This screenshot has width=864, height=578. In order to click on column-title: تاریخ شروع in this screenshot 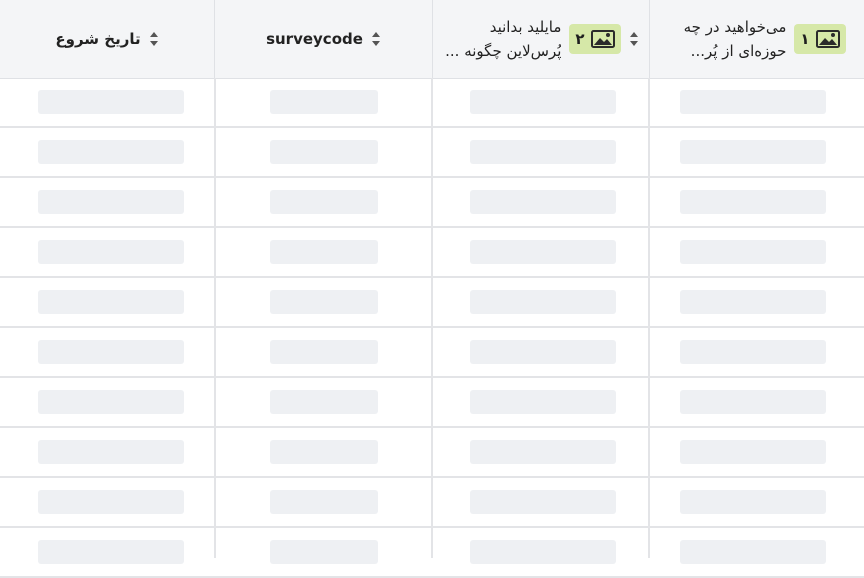, I will do `click(98, 39)`.